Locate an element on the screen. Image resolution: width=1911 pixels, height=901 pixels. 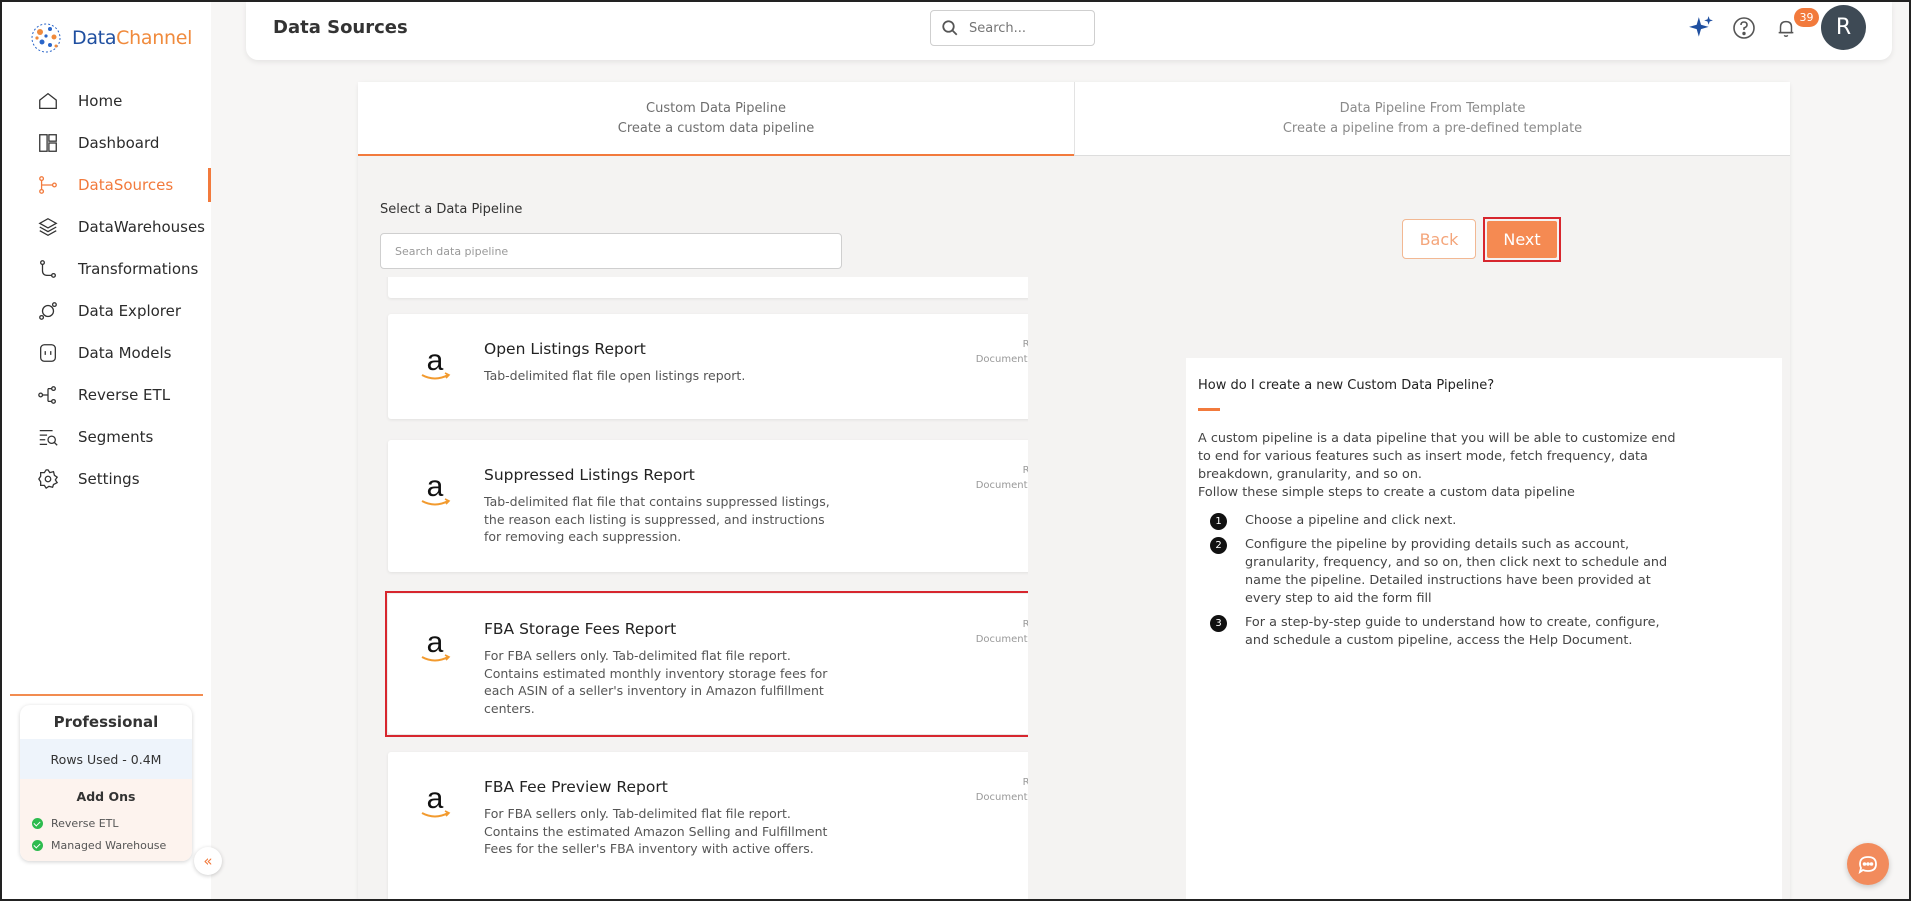
addon-item: Reverse ETL is located at coordinates (106, 823).